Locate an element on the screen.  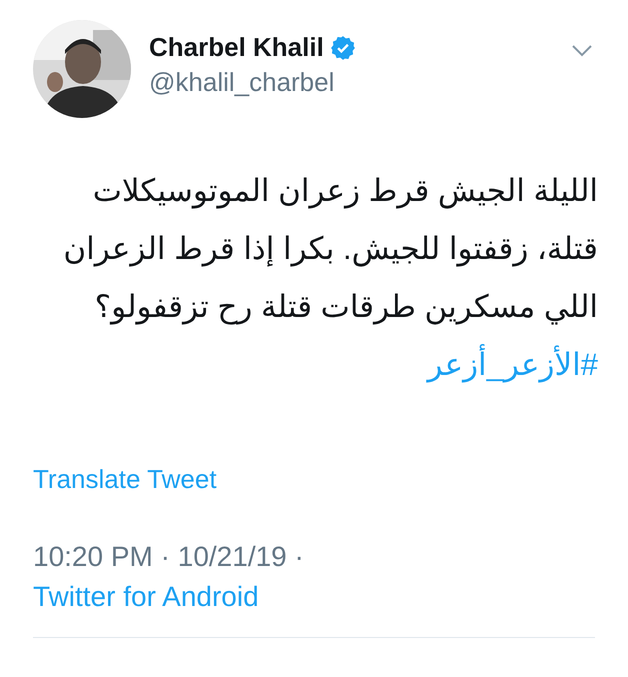
author-name: Charbel Khalil is located at coordinates (236, 47).